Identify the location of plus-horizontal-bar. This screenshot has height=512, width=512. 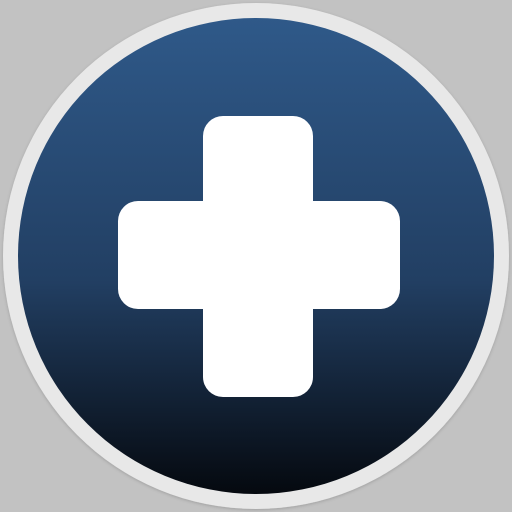
(259, 255).